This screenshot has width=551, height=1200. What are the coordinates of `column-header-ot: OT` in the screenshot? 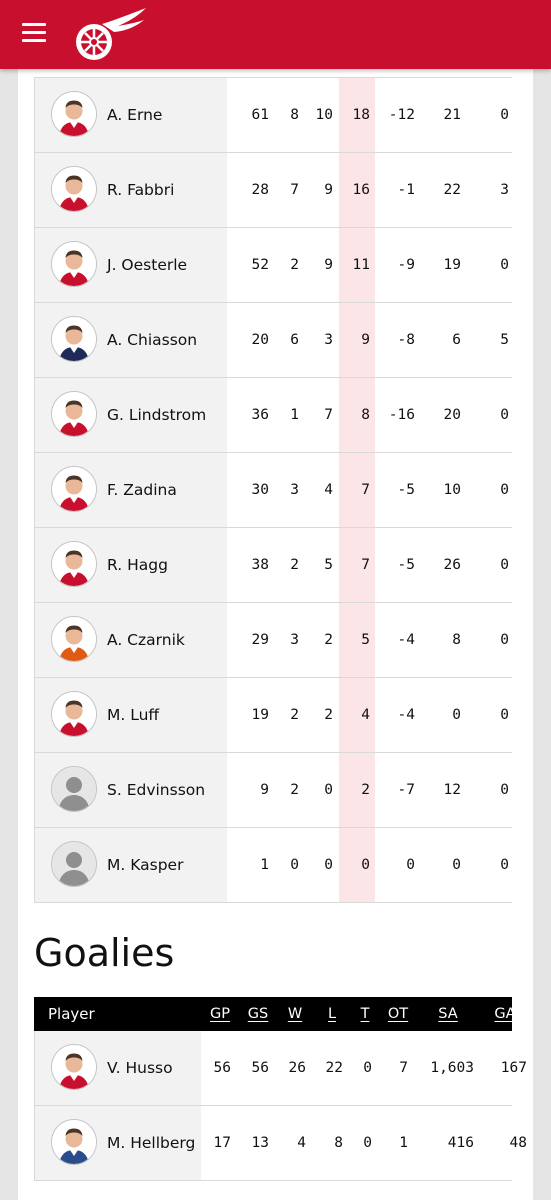 It's located at (398, 1014).